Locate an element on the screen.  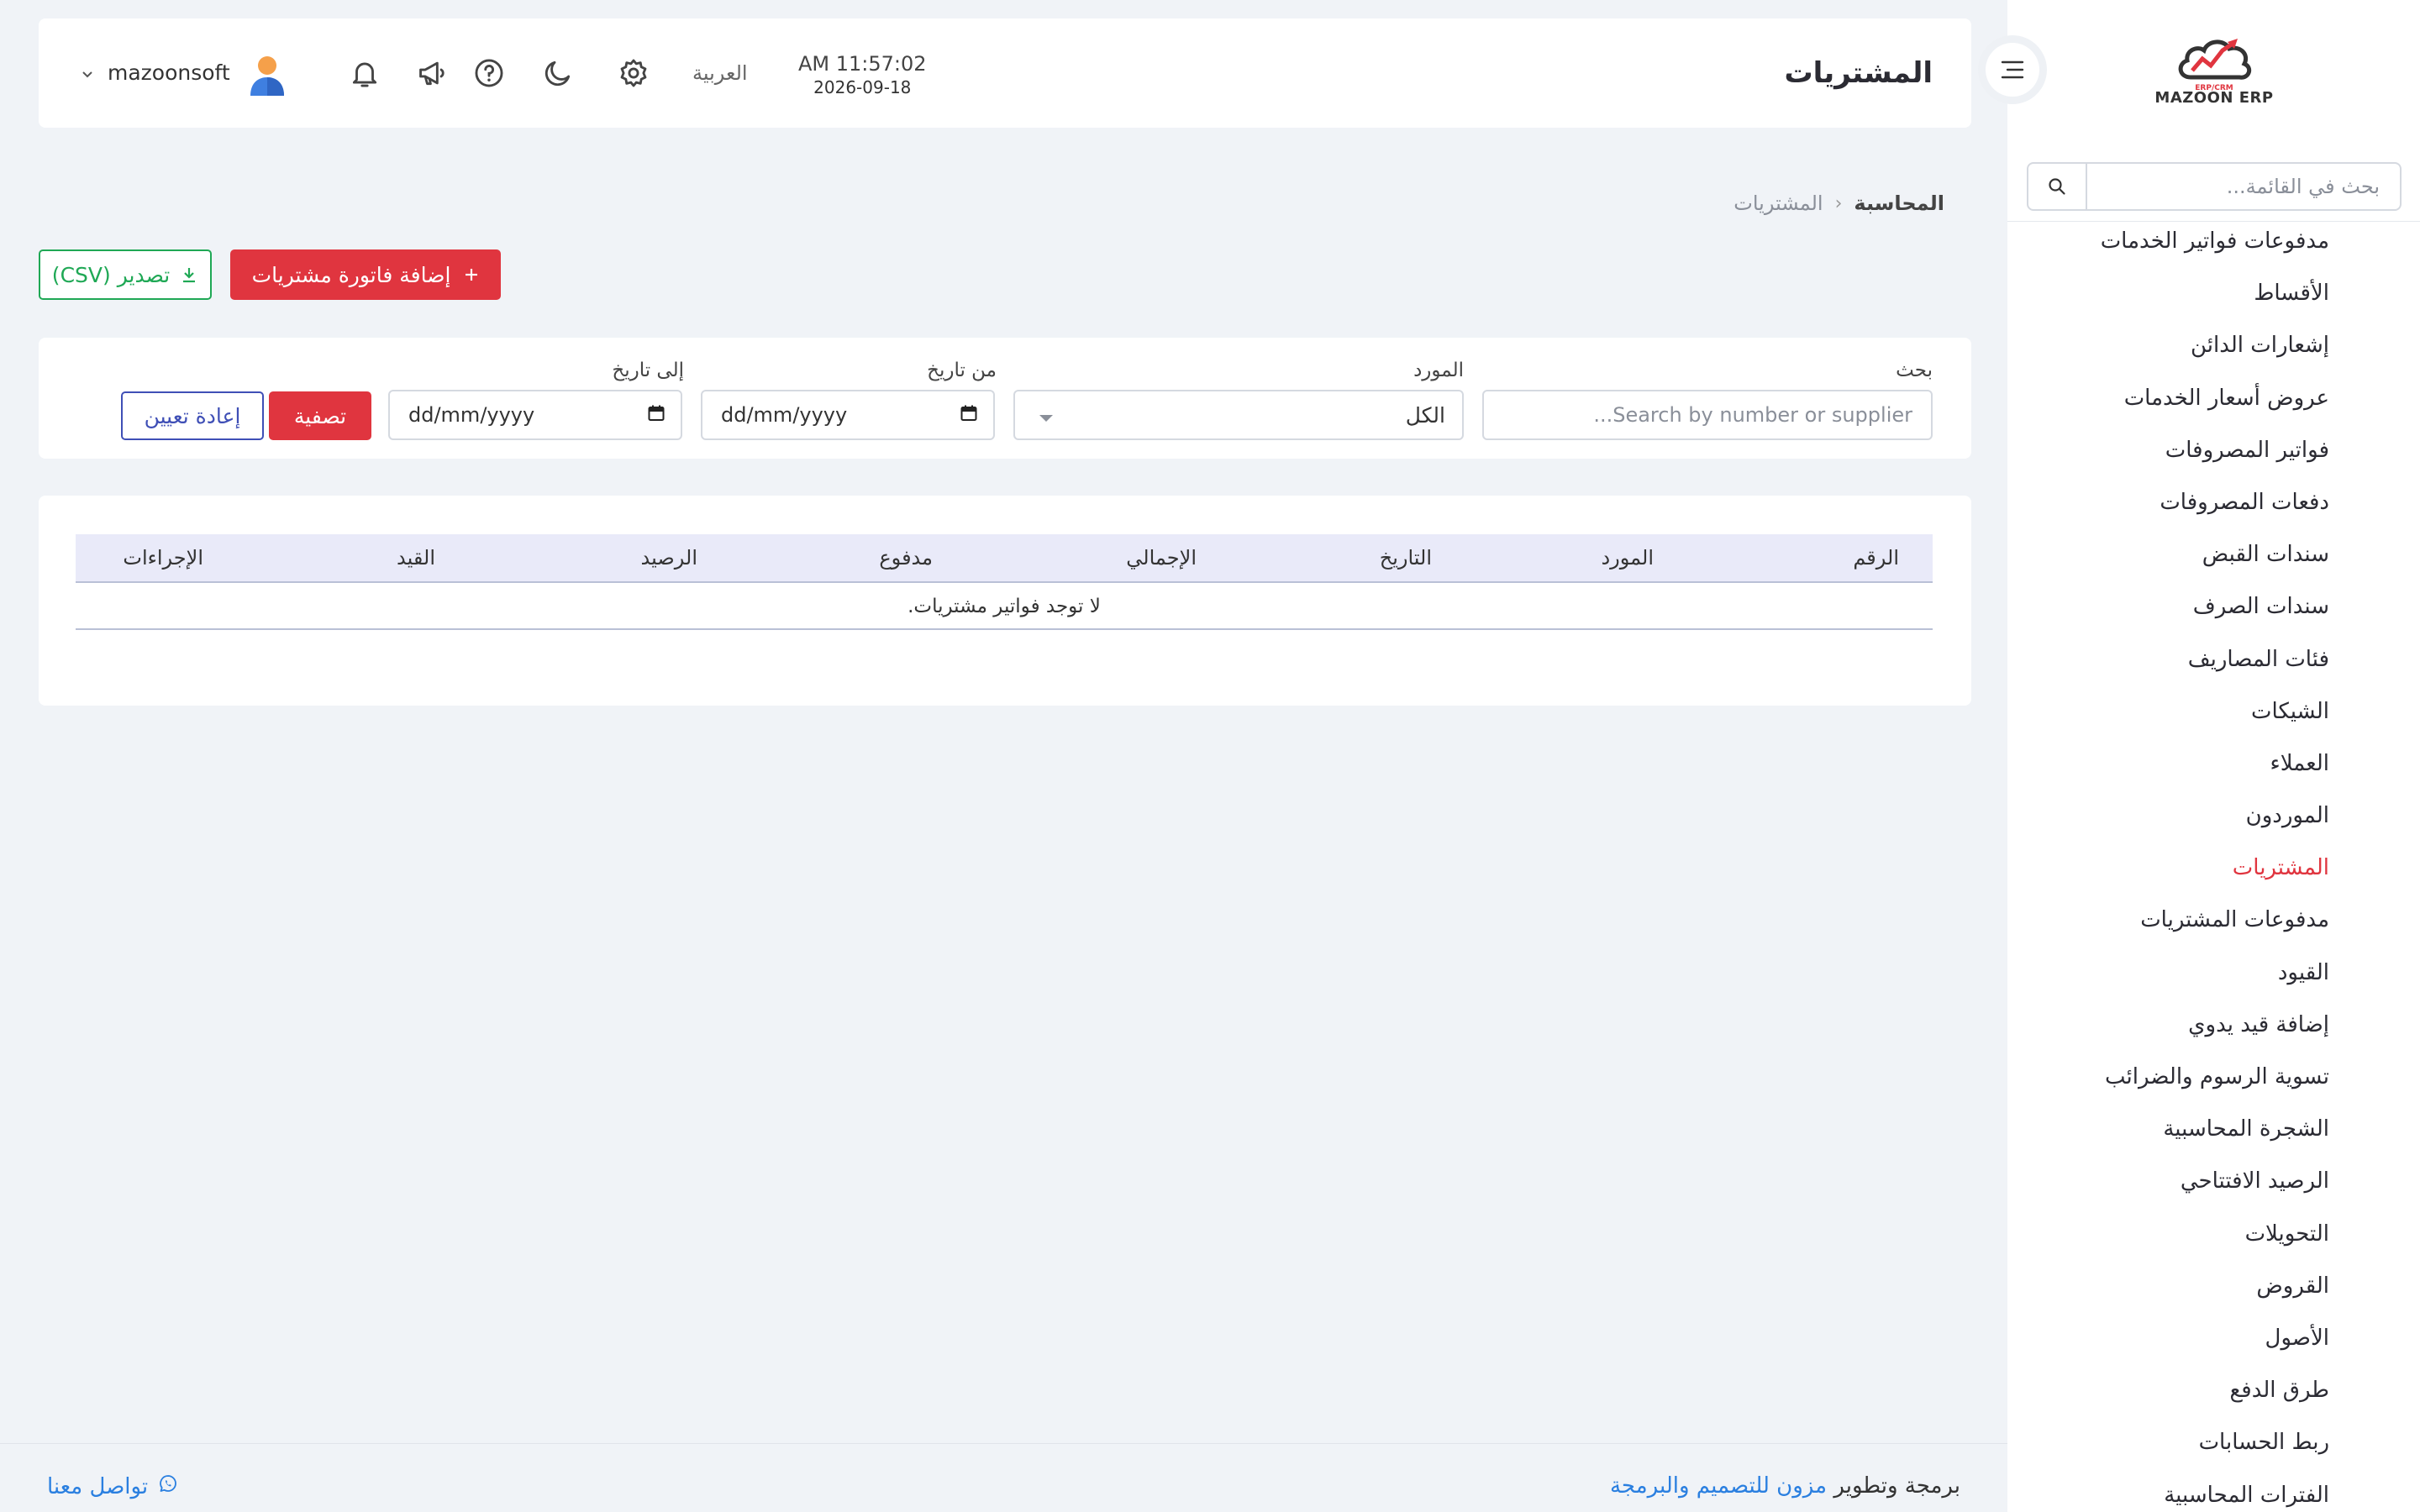
sidebar-search is located at coordinates (2214, 186).